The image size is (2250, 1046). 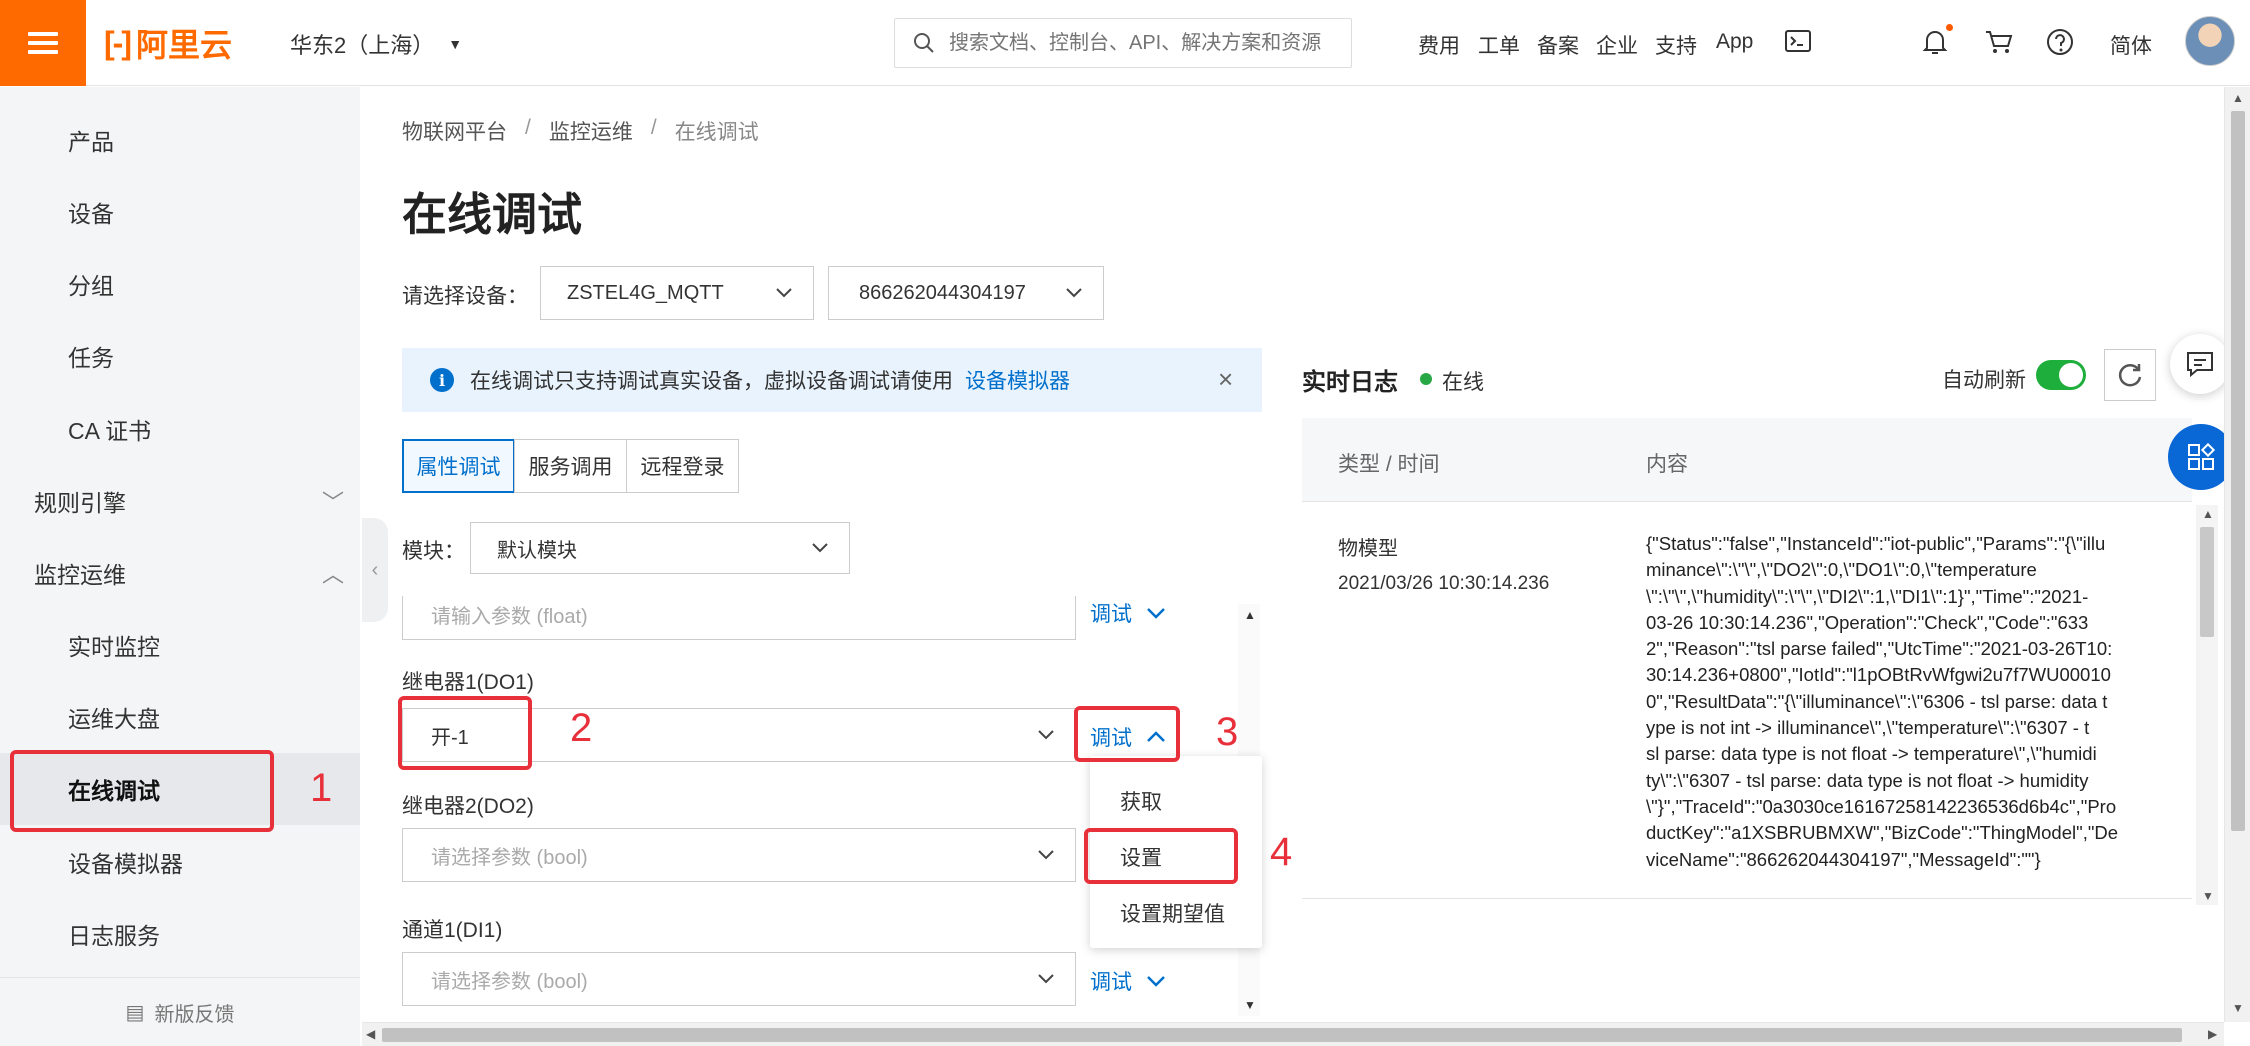 I want to click on chevron-left-icon: ‹, so click(x=375, y=569).